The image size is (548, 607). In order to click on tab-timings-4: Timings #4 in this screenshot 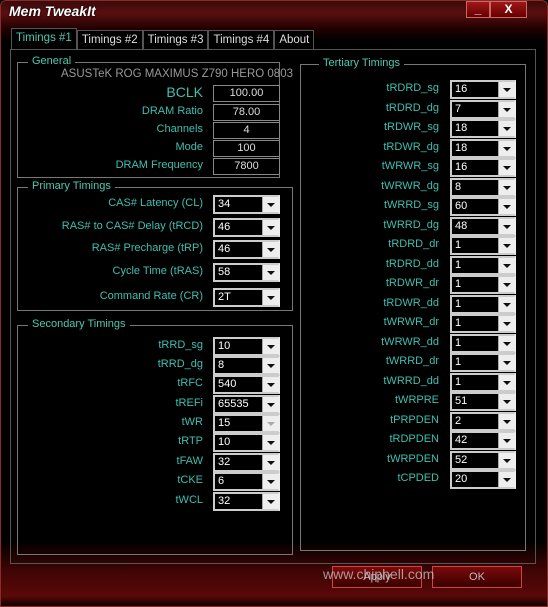, I will do `click(241, 39)`.